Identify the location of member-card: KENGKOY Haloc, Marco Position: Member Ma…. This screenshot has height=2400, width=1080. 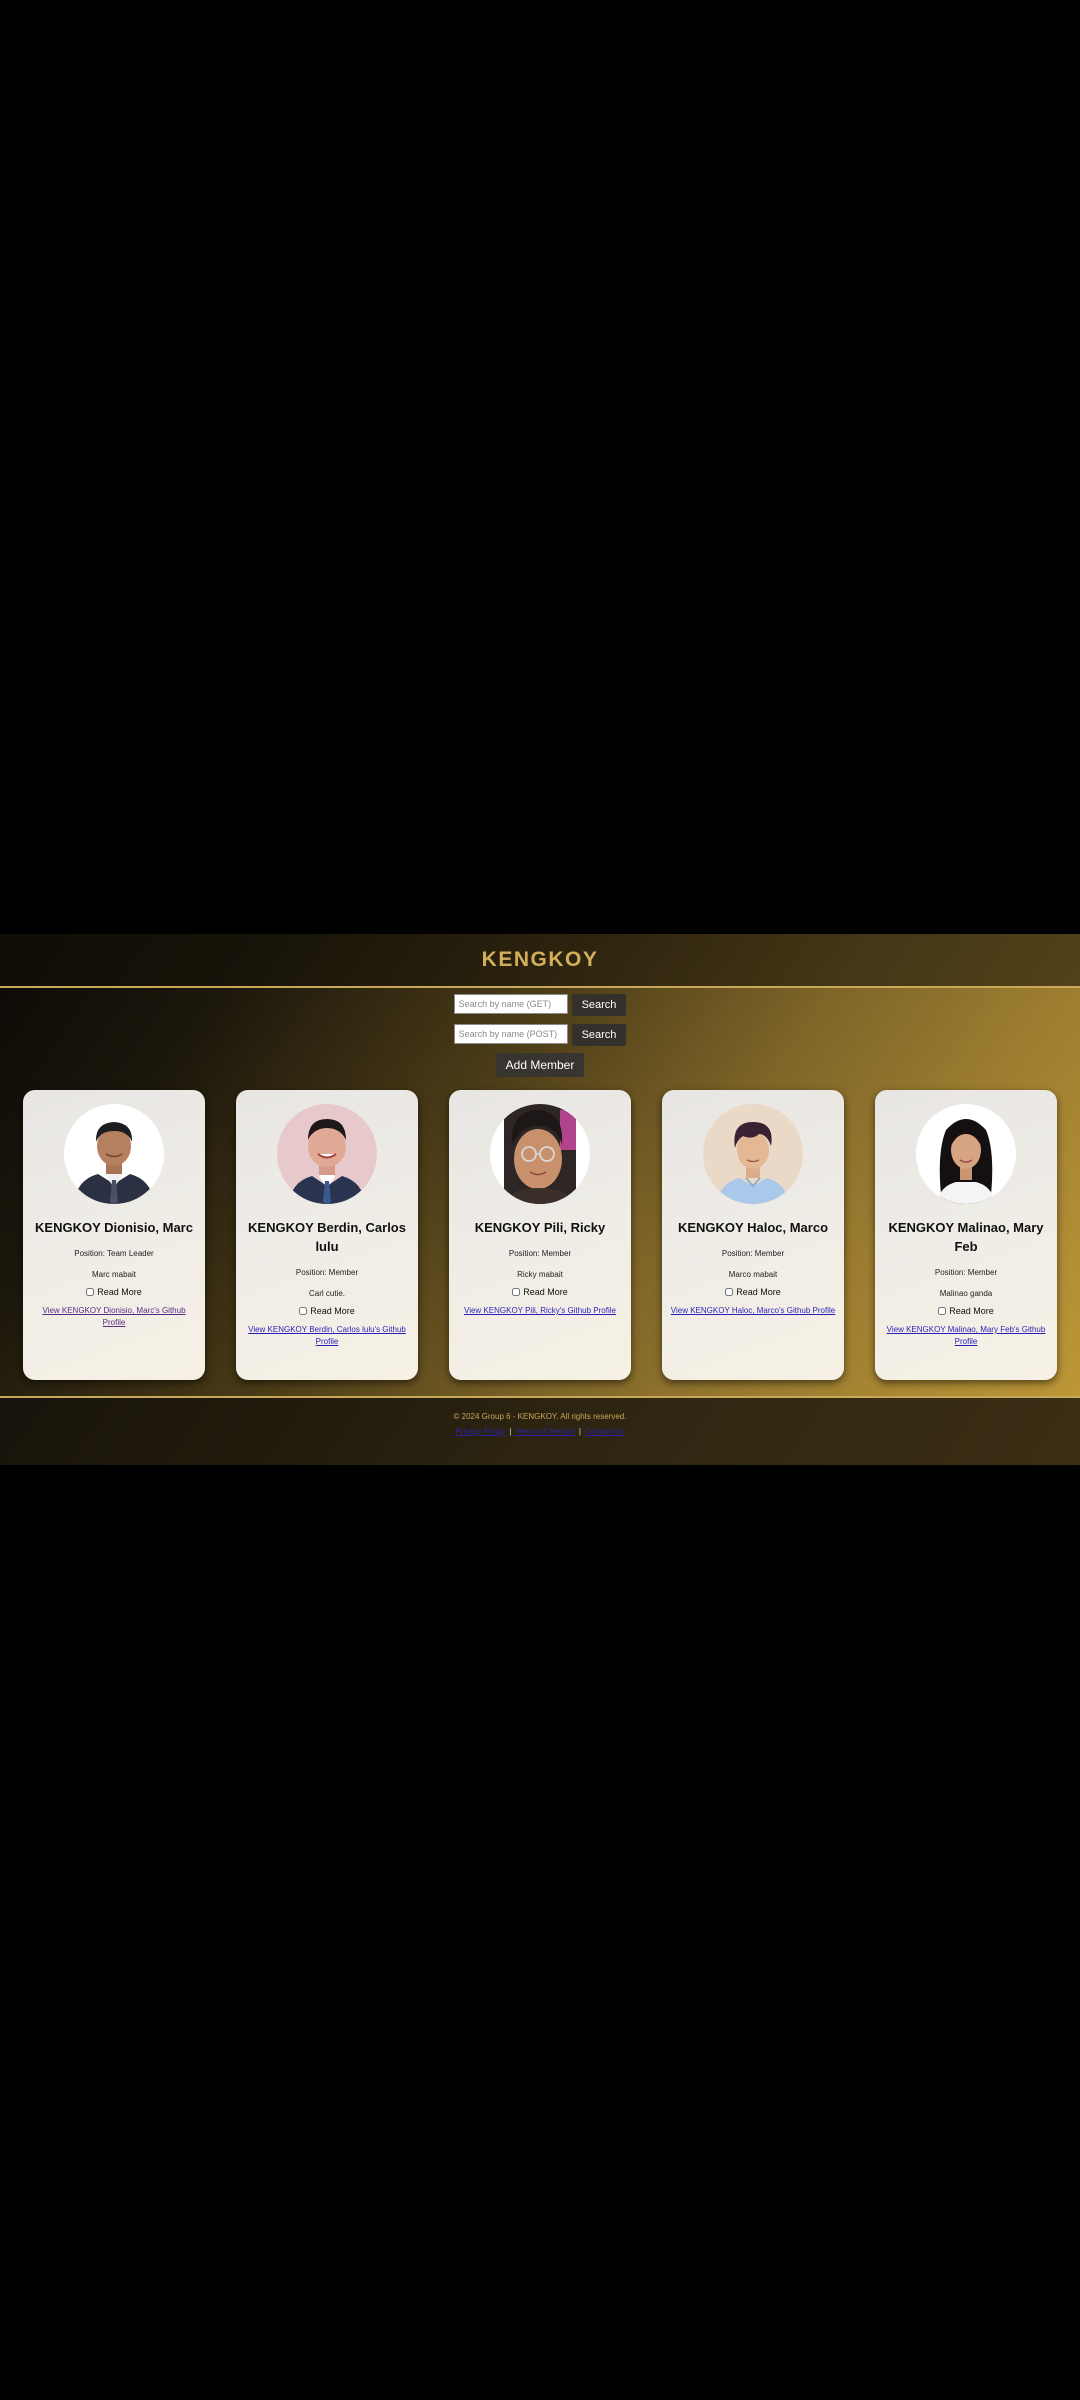
(753, 1235).